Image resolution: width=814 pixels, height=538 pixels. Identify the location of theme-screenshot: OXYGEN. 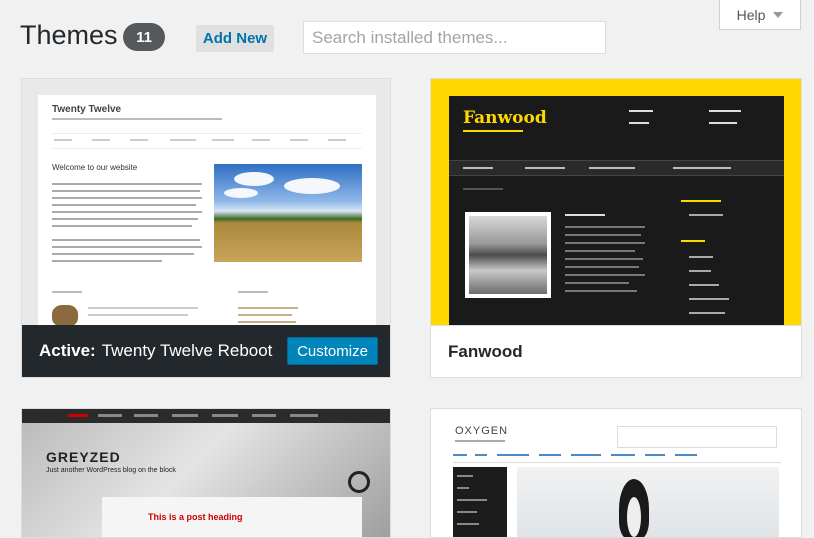
(616, 473).